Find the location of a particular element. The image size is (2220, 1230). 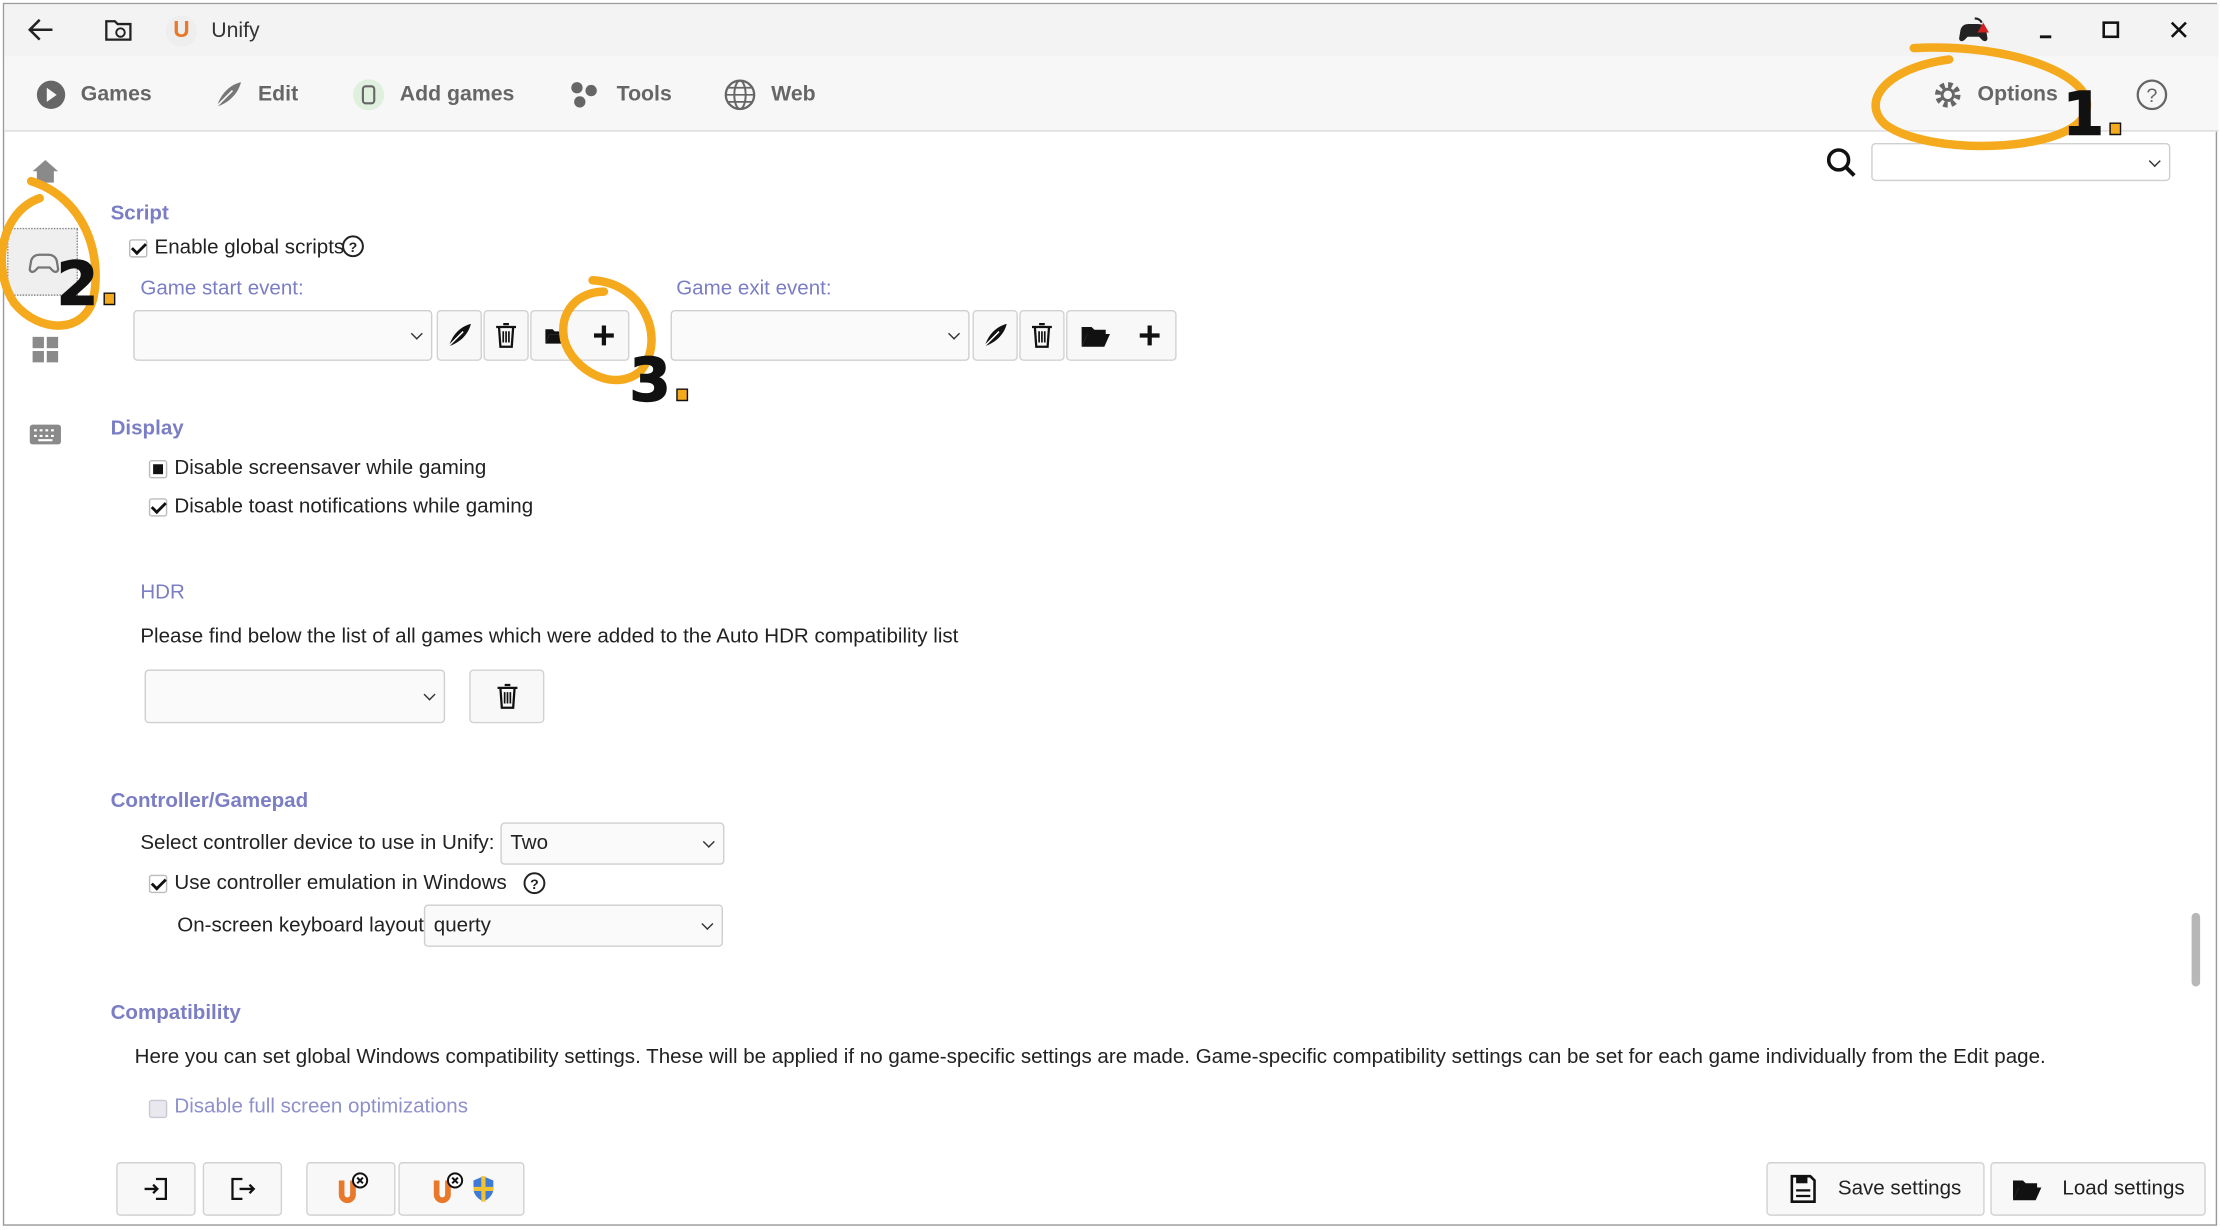

exit-browse-add-group is located at coordinates (1121, 335).